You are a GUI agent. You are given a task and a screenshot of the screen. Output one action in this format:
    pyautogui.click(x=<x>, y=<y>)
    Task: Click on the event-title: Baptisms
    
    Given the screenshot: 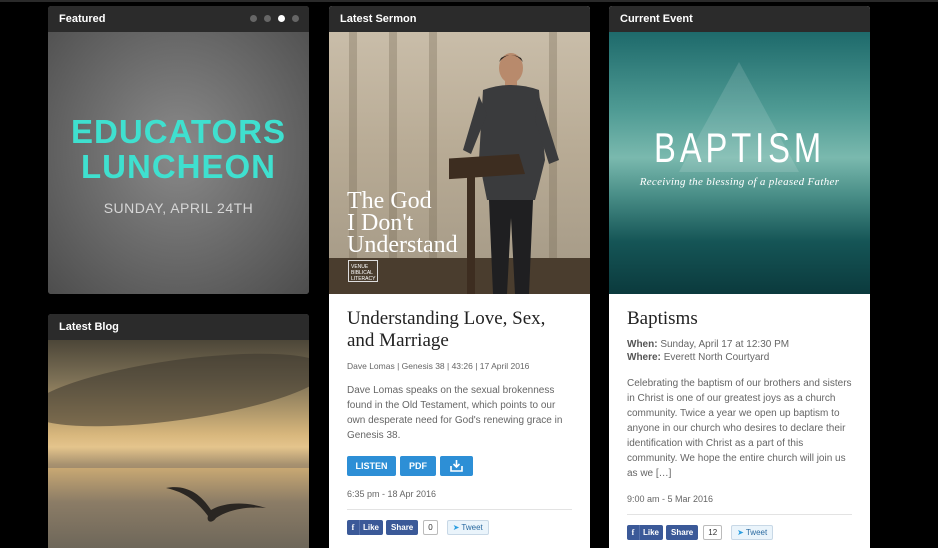 What is the action you would take?
    pyautogui.click(x=739, y=319)
    